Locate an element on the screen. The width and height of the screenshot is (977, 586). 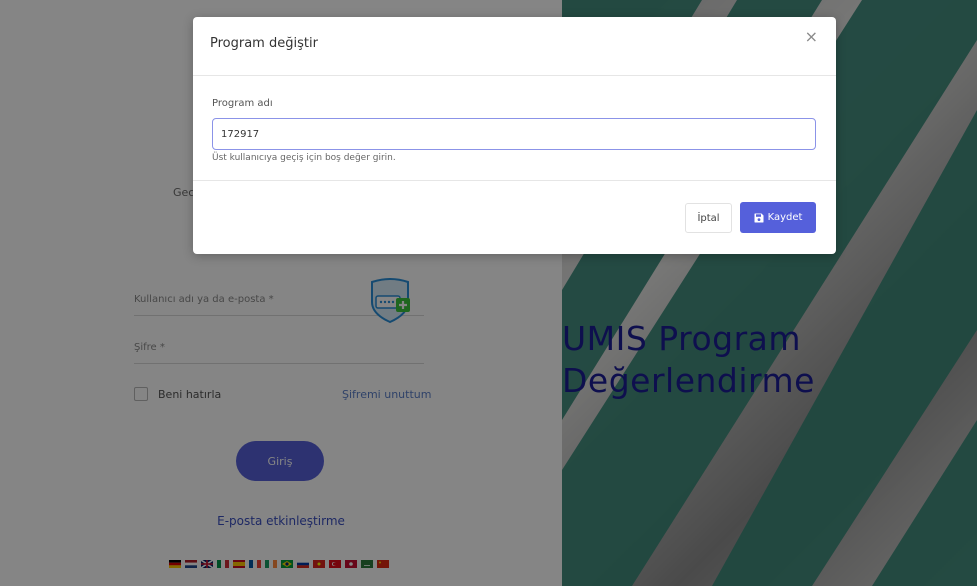
save-icon is located at coordinates (759, 217).